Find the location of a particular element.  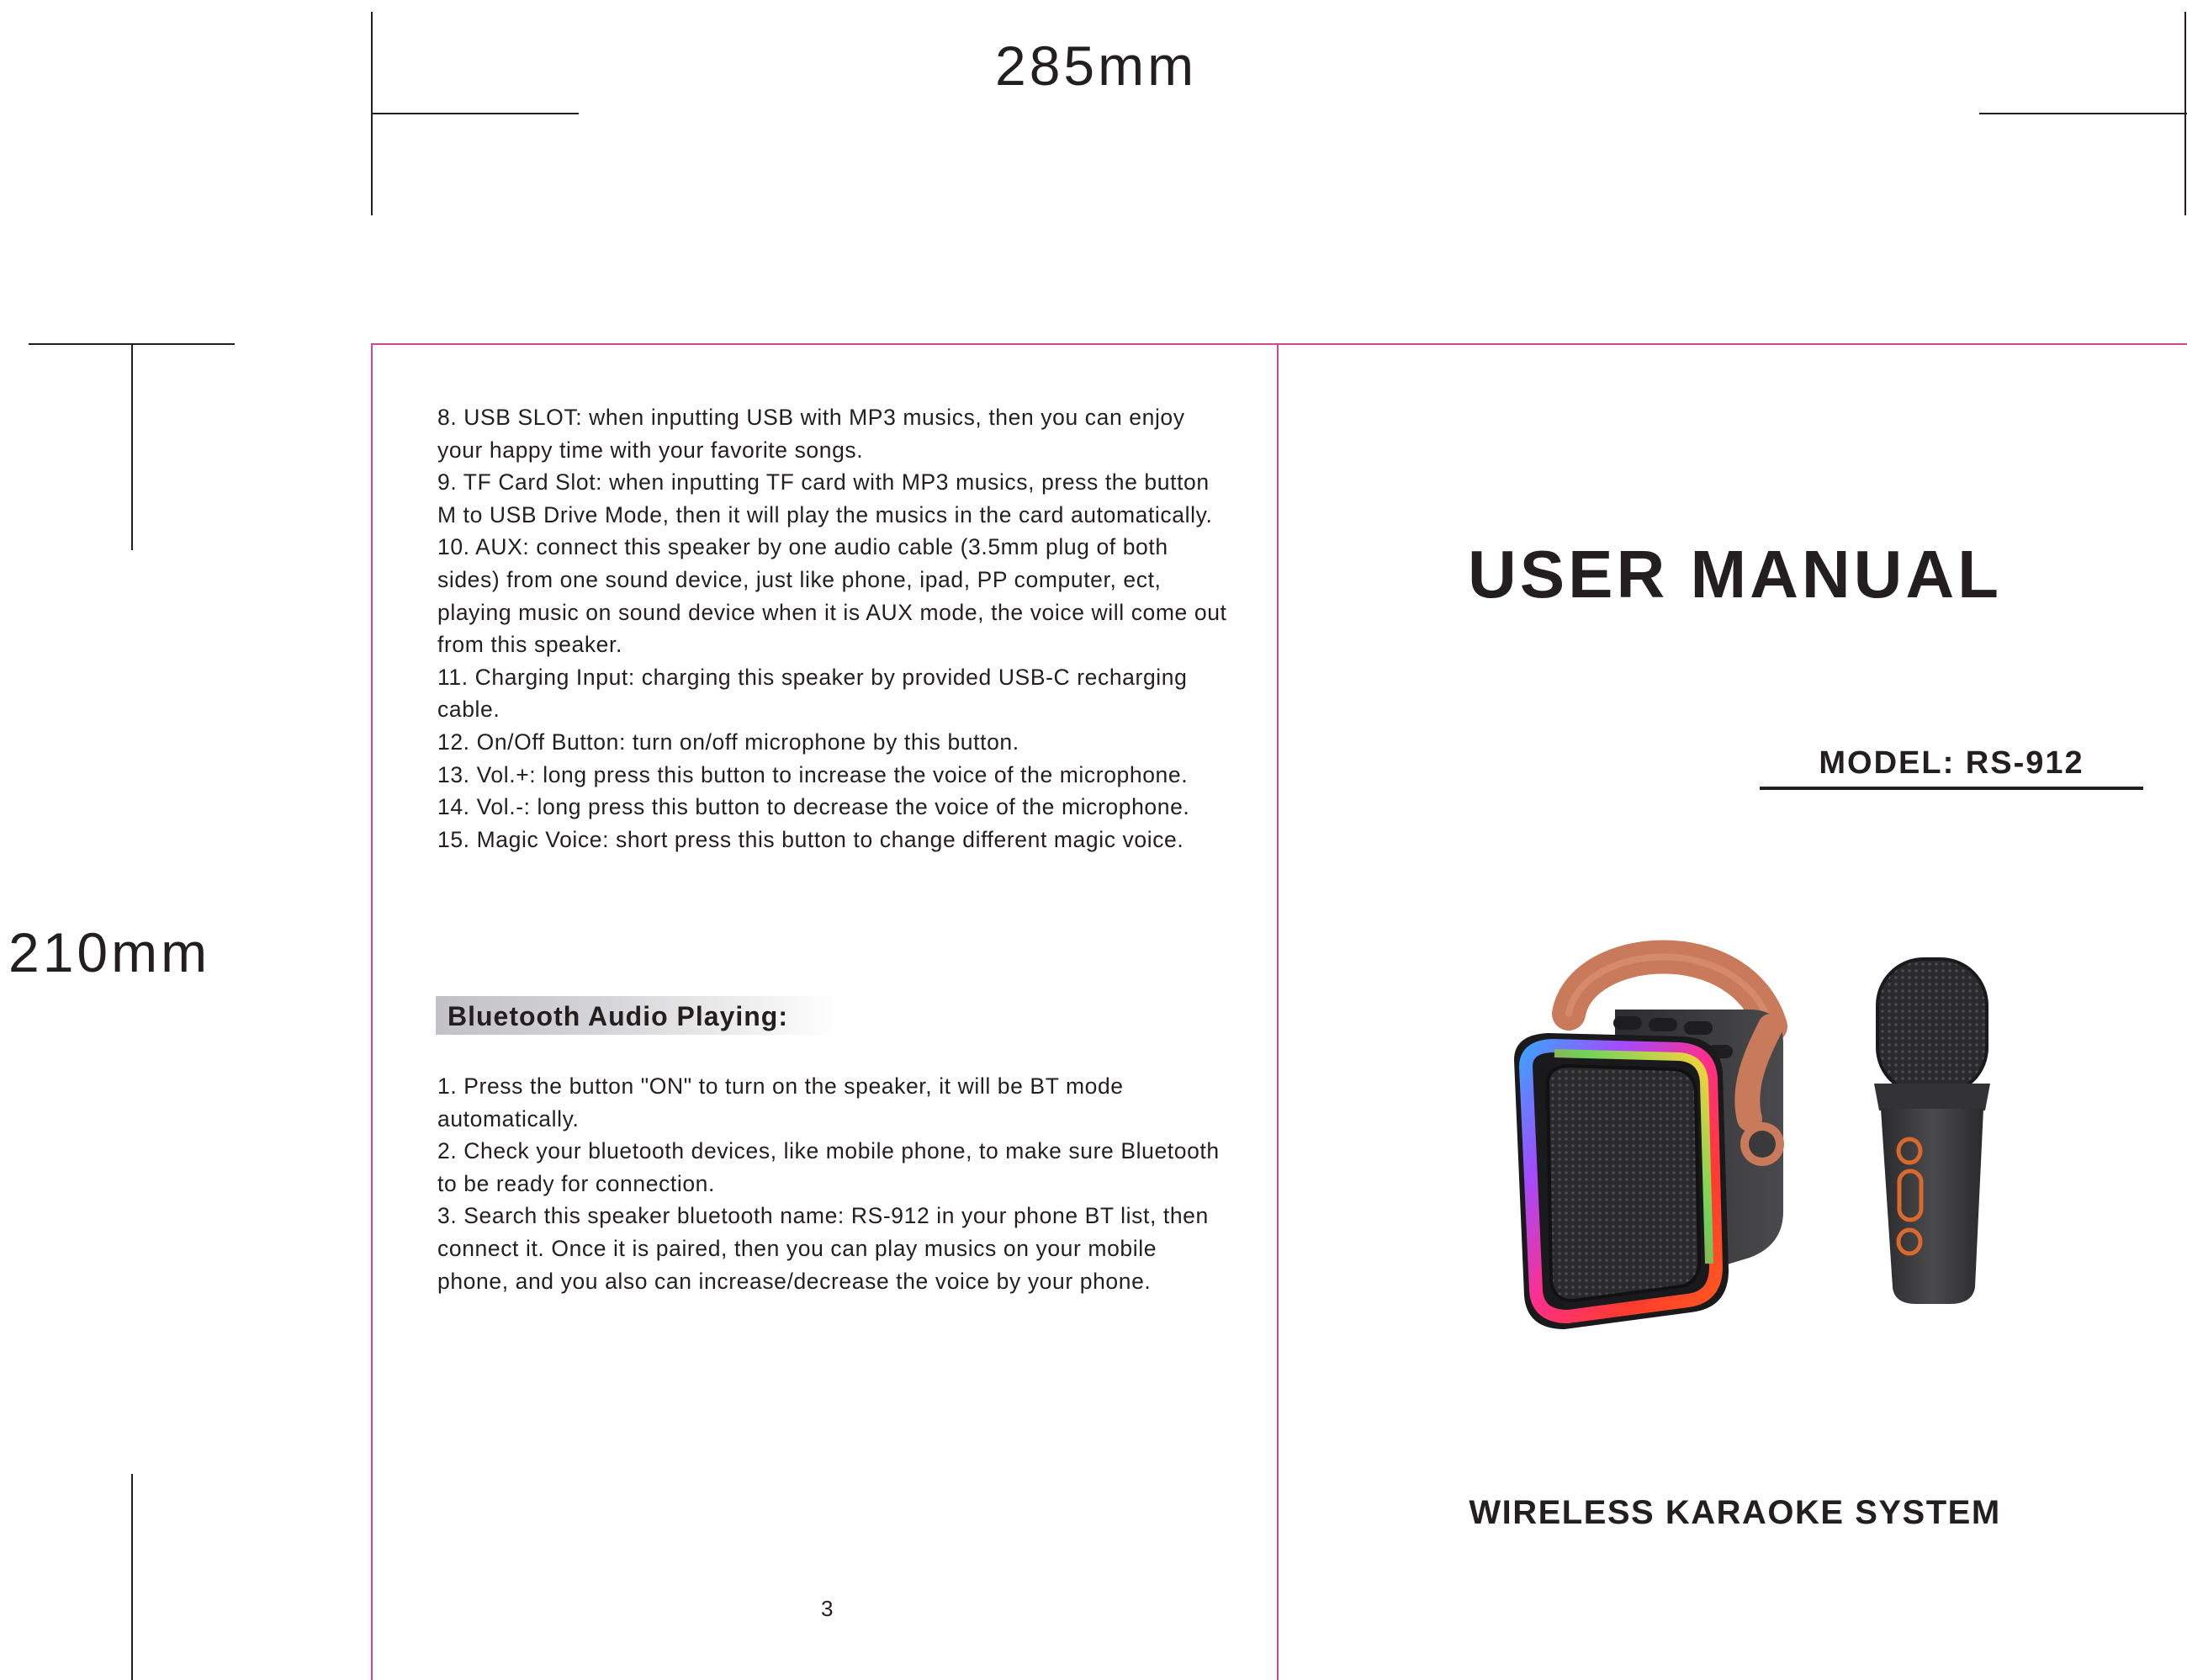

trim-line-top is located at coordinates (1279, 344).